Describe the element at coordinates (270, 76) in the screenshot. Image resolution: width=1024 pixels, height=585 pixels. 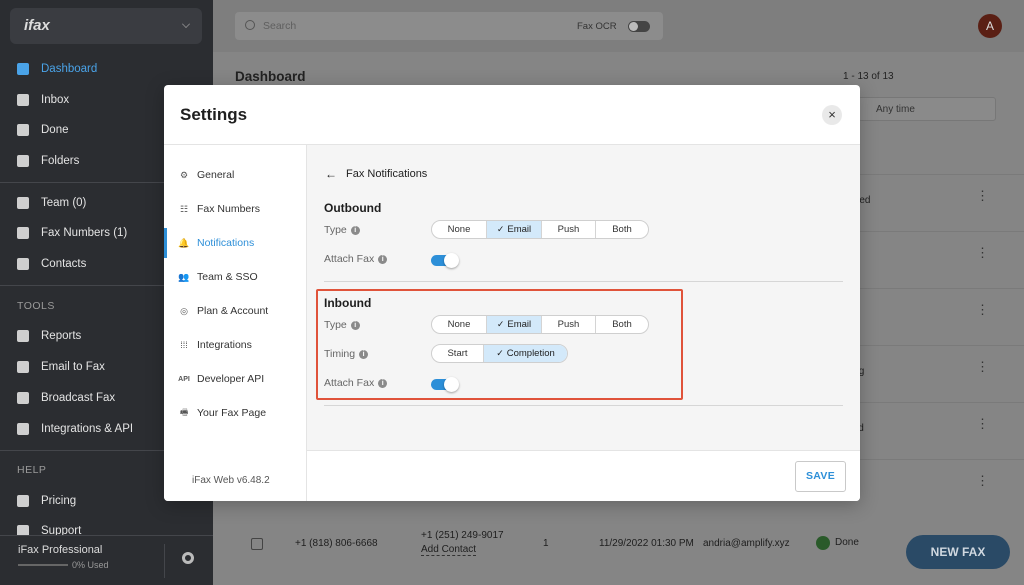
I see `page-title: Dashboard` at that location.